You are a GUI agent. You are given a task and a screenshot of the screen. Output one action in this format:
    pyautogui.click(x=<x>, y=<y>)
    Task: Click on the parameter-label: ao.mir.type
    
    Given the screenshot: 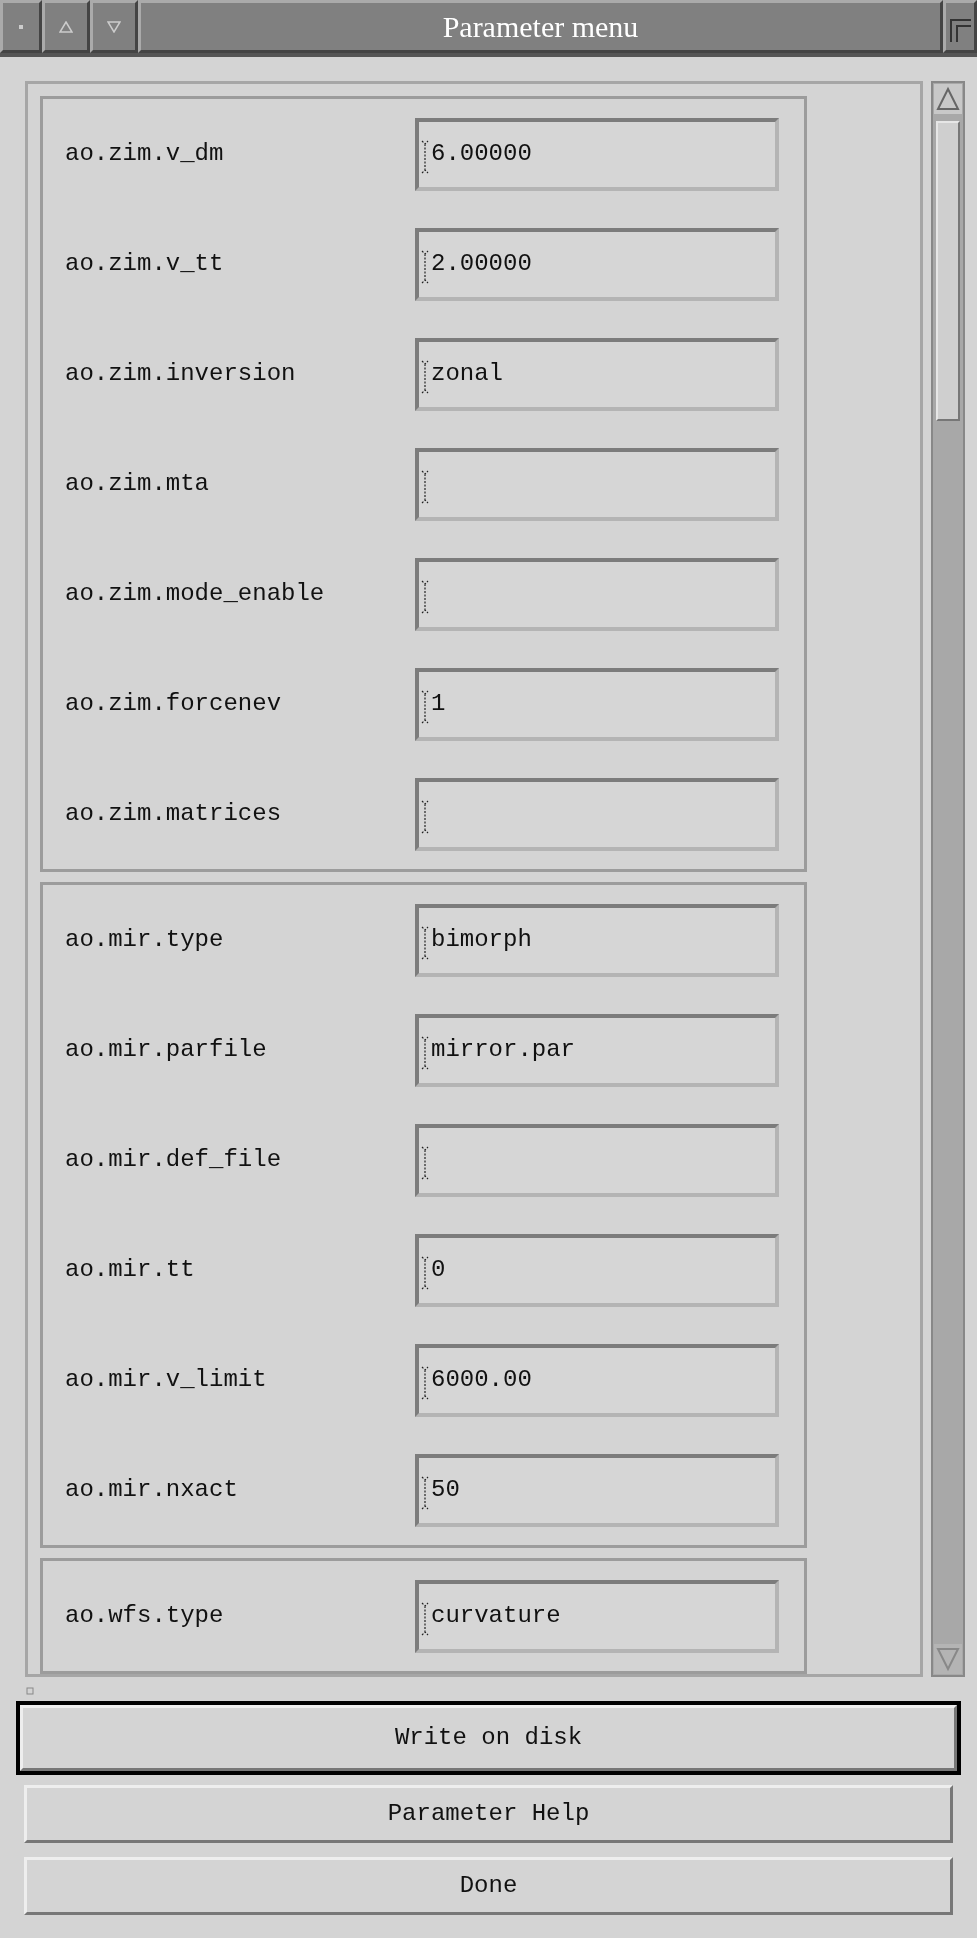 What is the action you would take?
    pyautogui.click(x=144, y=940)
    